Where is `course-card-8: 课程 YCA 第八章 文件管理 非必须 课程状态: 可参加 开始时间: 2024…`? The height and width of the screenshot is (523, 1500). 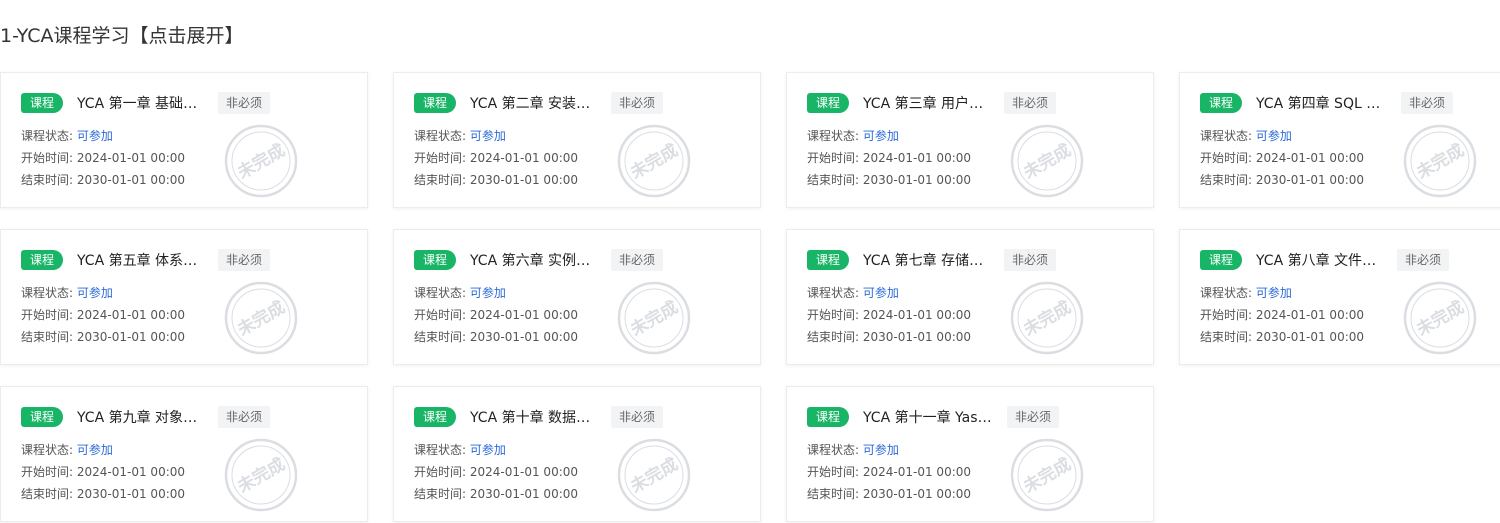
course-card-8: 课程 YCA 第八章 文件管理 非必须 课程状态: 可参加 开始时间: 2024… is located at coordinates (1339, 297).